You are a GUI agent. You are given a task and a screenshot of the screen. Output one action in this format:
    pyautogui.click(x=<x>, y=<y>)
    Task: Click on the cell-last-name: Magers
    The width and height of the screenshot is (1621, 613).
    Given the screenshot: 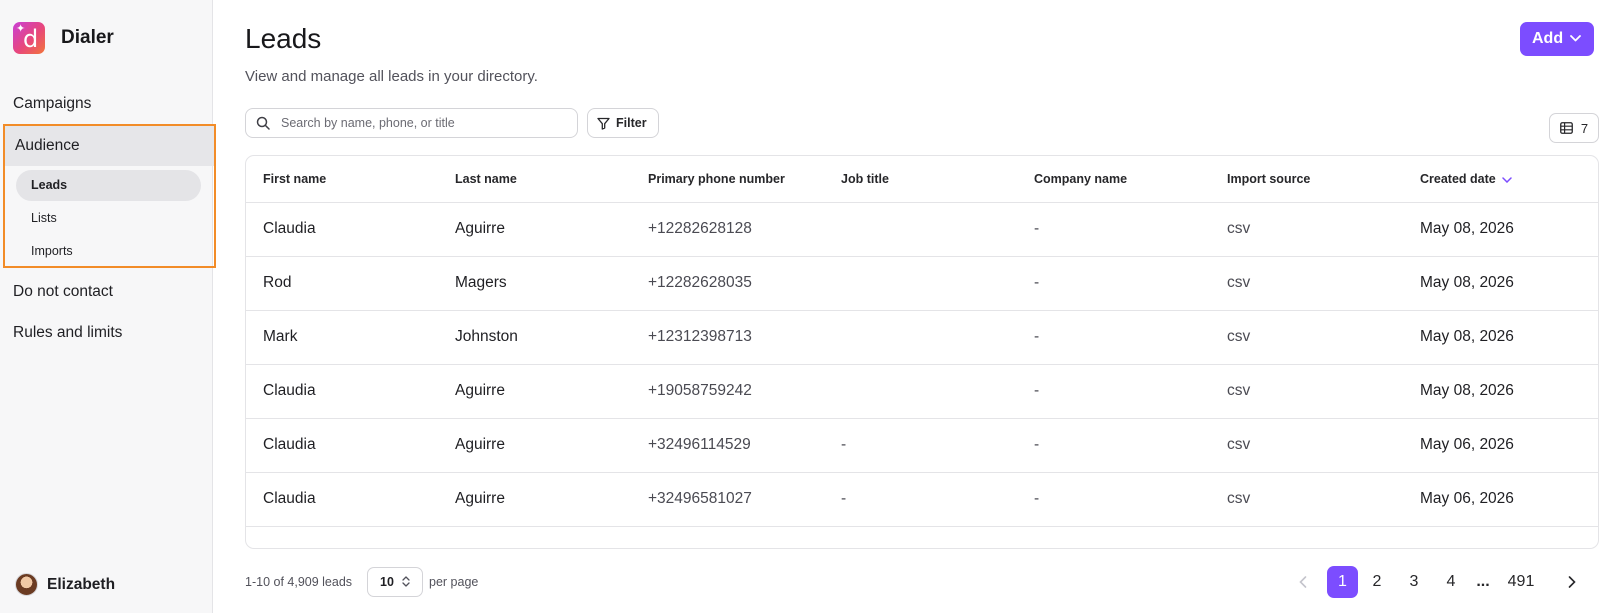 What is the action you would take?
    pyautogui.click(x=534, y=283)
    